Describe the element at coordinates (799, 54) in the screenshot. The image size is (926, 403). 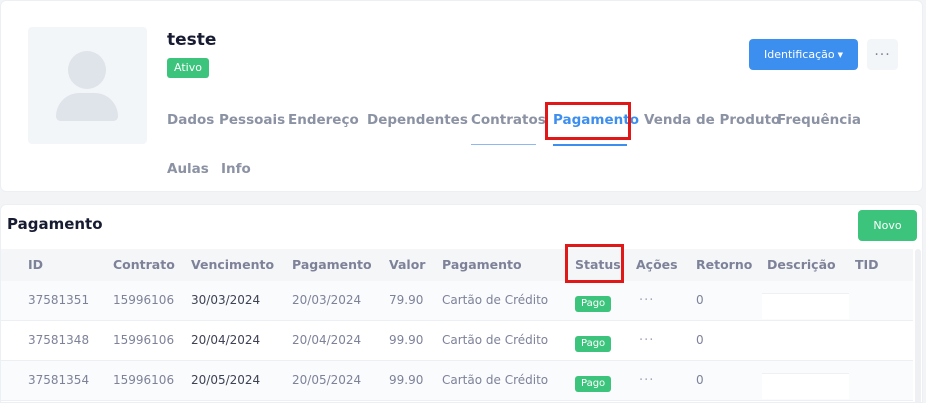
I see `identificacao-button-label: Identificação` at that location.